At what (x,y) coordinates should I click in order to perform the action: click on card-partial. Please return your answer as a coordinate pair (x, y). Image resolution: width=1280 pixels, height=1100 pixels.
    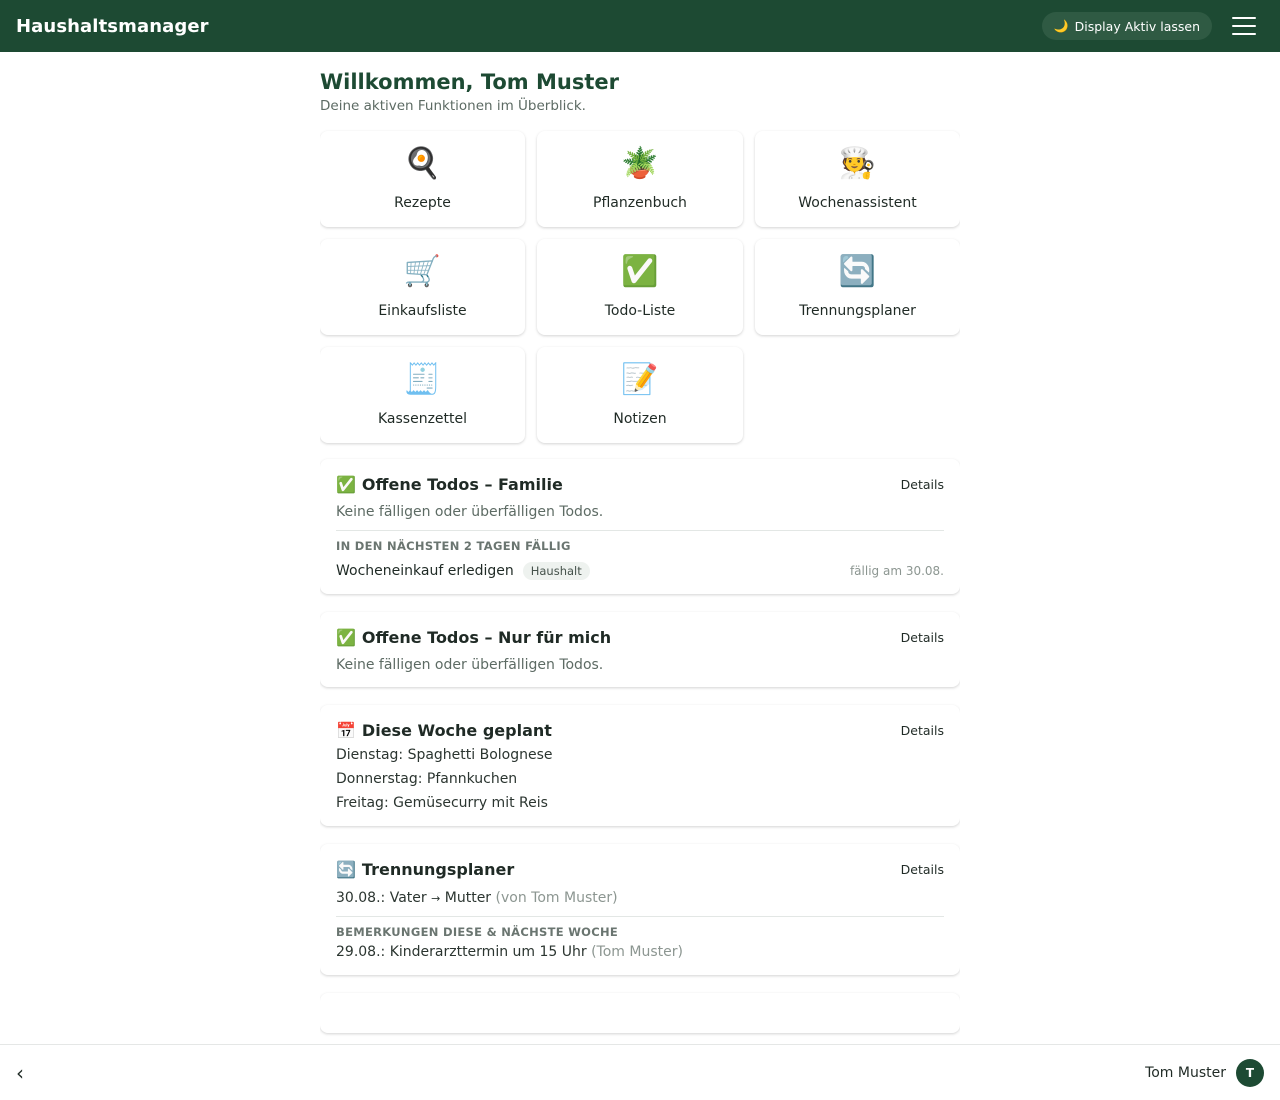
    Looking at the image, I should click on (640, 1013).